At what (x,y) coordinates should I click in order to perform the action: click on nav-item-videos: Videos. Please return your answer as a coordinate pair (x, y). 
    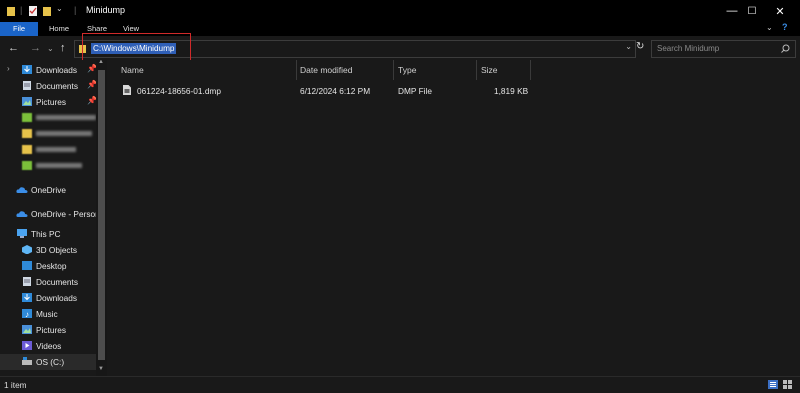
    Looking at the image, I should click on (50, 346).